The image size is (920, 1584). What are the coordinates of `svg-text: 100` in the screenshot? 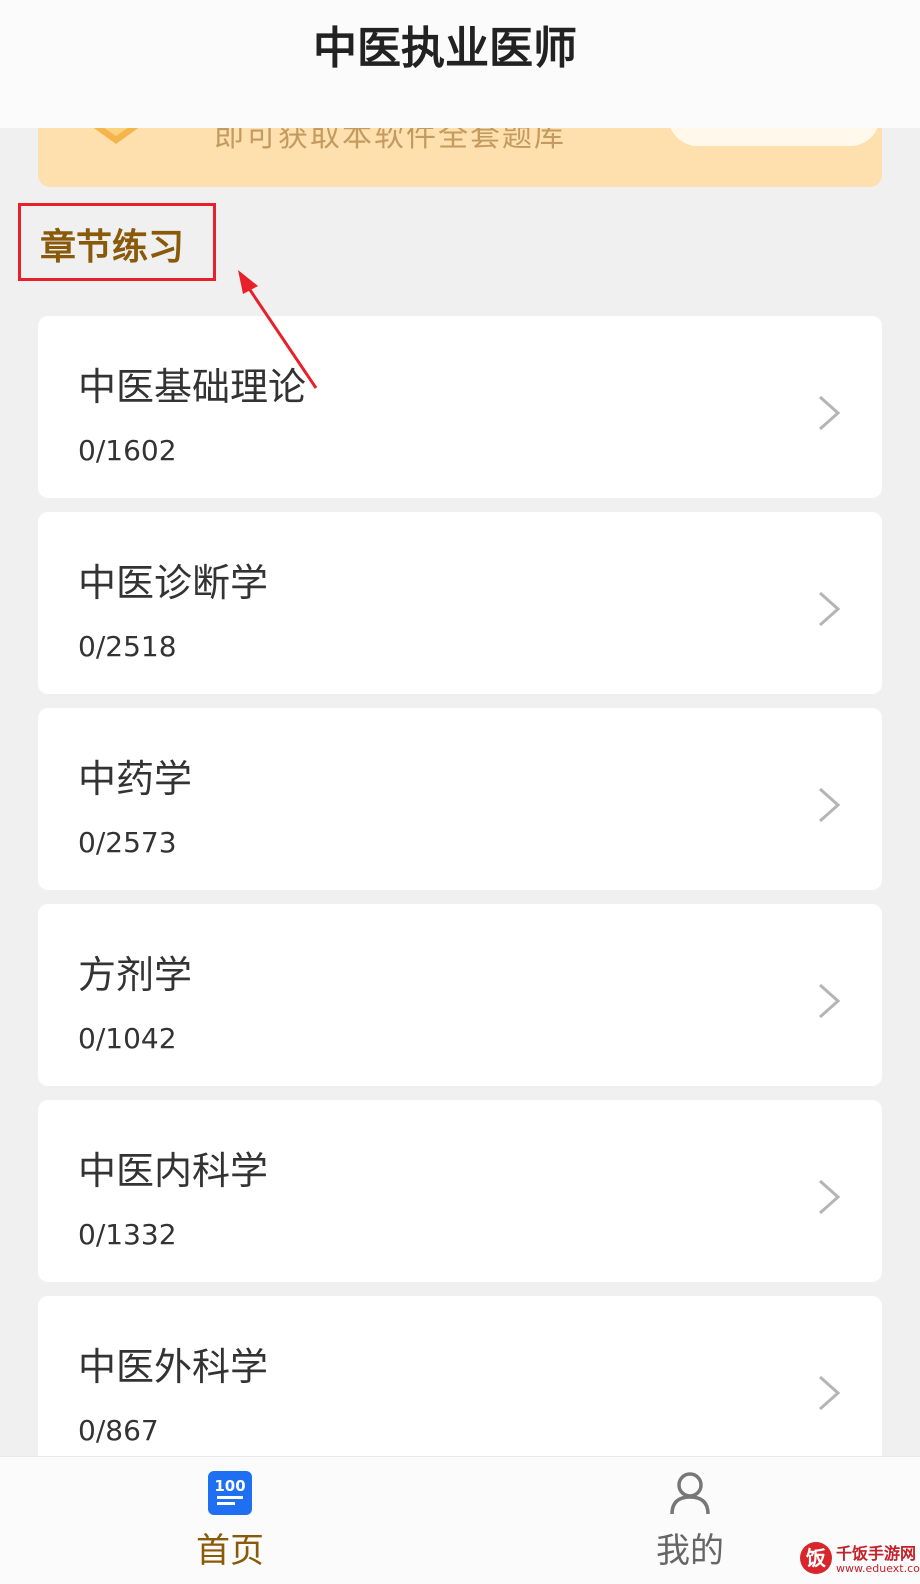 It's located at (229, 1486).